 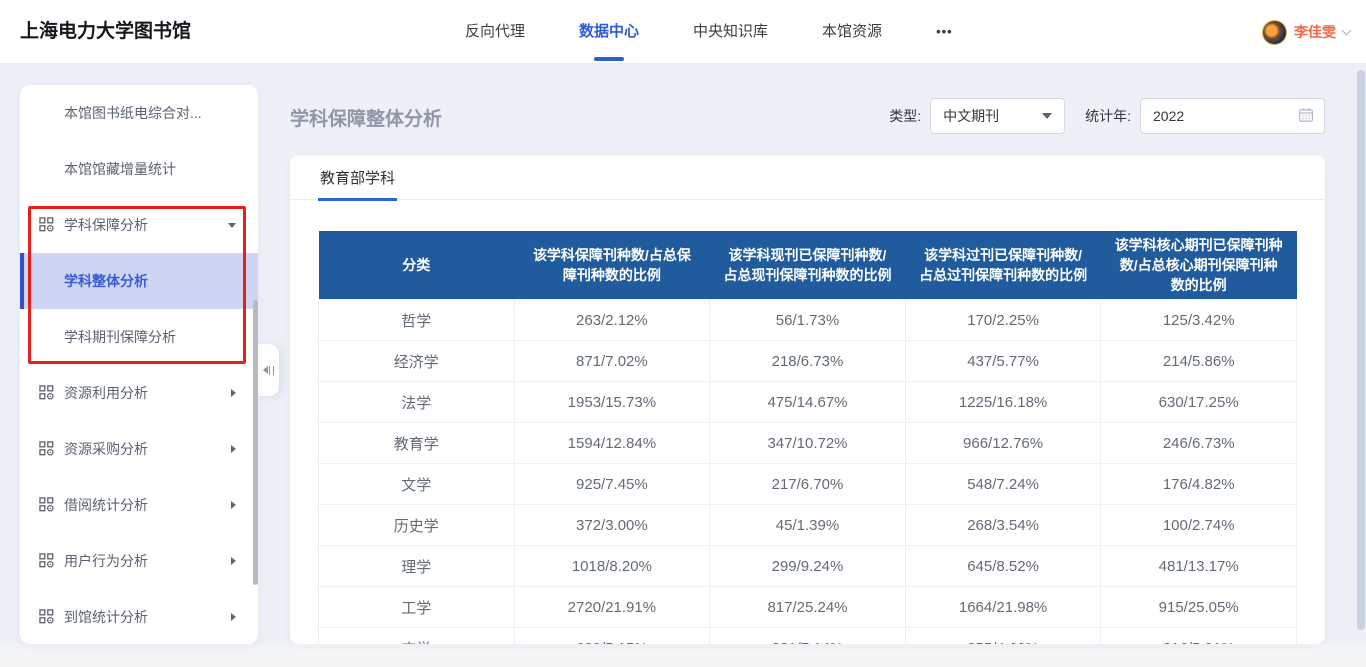 What do you see at coordinates (106, 617) in the screenshot?
I see `sidebar-item-label: 到馆统计分析` at bounding box center [106, 617].